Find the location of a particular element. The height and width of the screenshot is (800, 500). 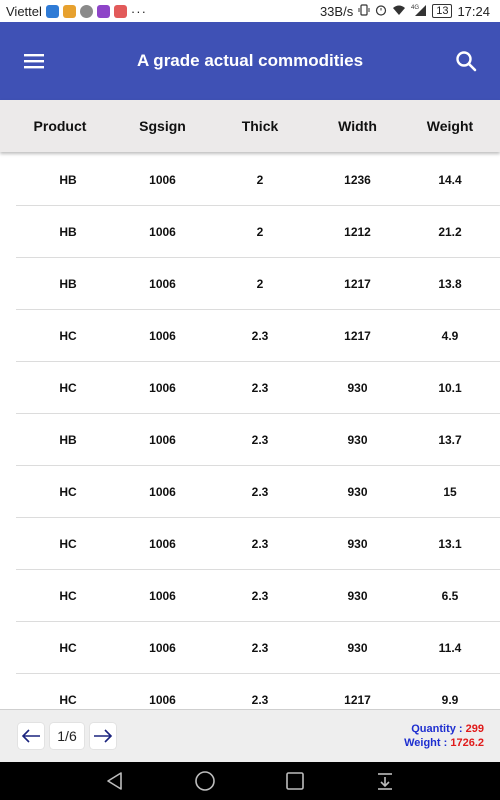

nav-recents-button is located at coordinates (295, 781).